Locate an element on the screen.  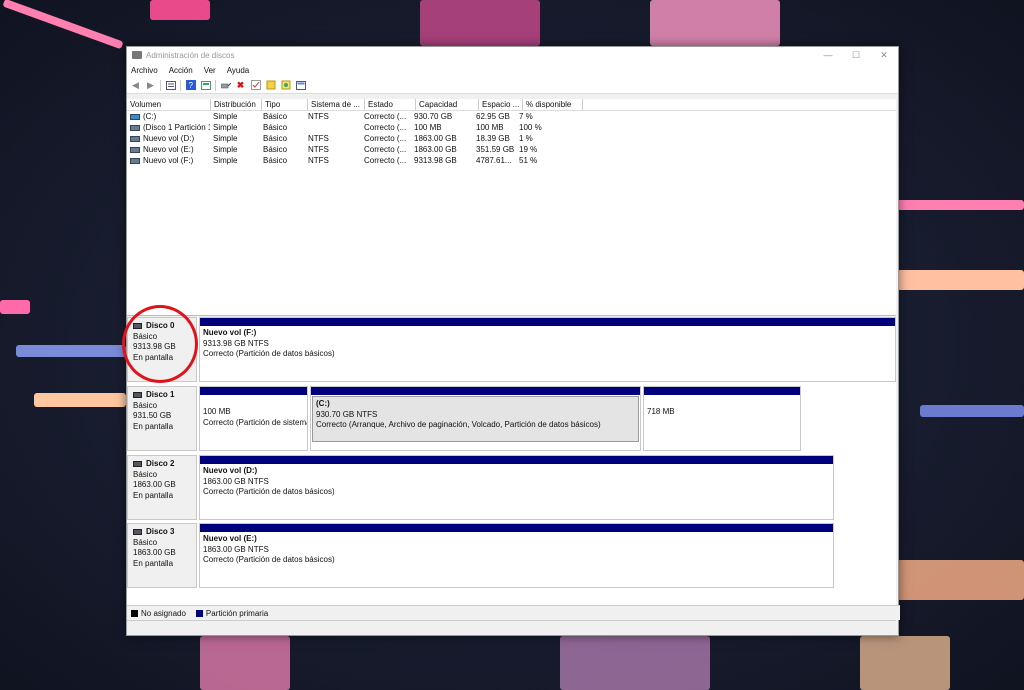
volume-name-cell: (Disco 1 Partición 1) is located at coordinates (168, 127).